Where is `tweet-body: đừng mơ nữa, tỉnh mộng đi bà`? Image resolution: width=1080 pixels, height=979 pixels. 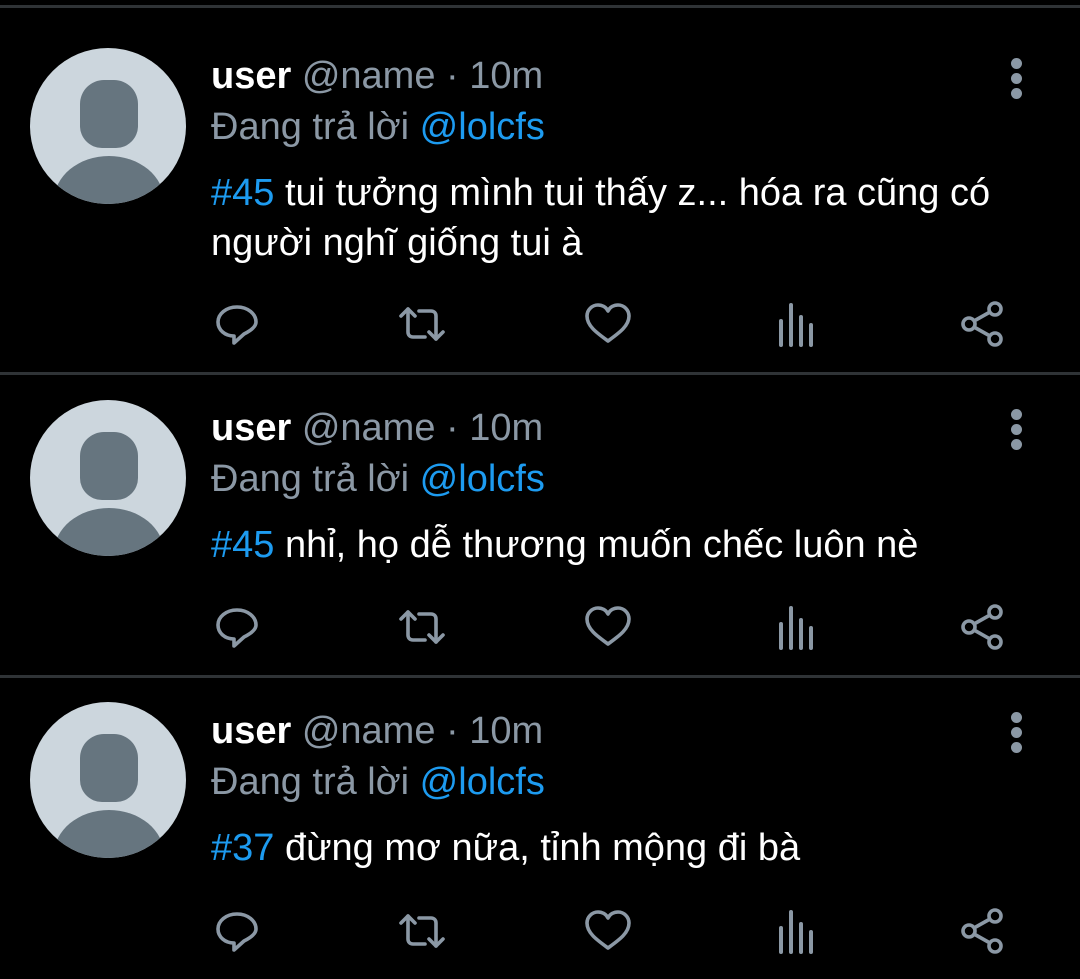
tweet-body: đừng mơ nữa, tỉnh mộng đi bà is located at coordinates (537, 848).